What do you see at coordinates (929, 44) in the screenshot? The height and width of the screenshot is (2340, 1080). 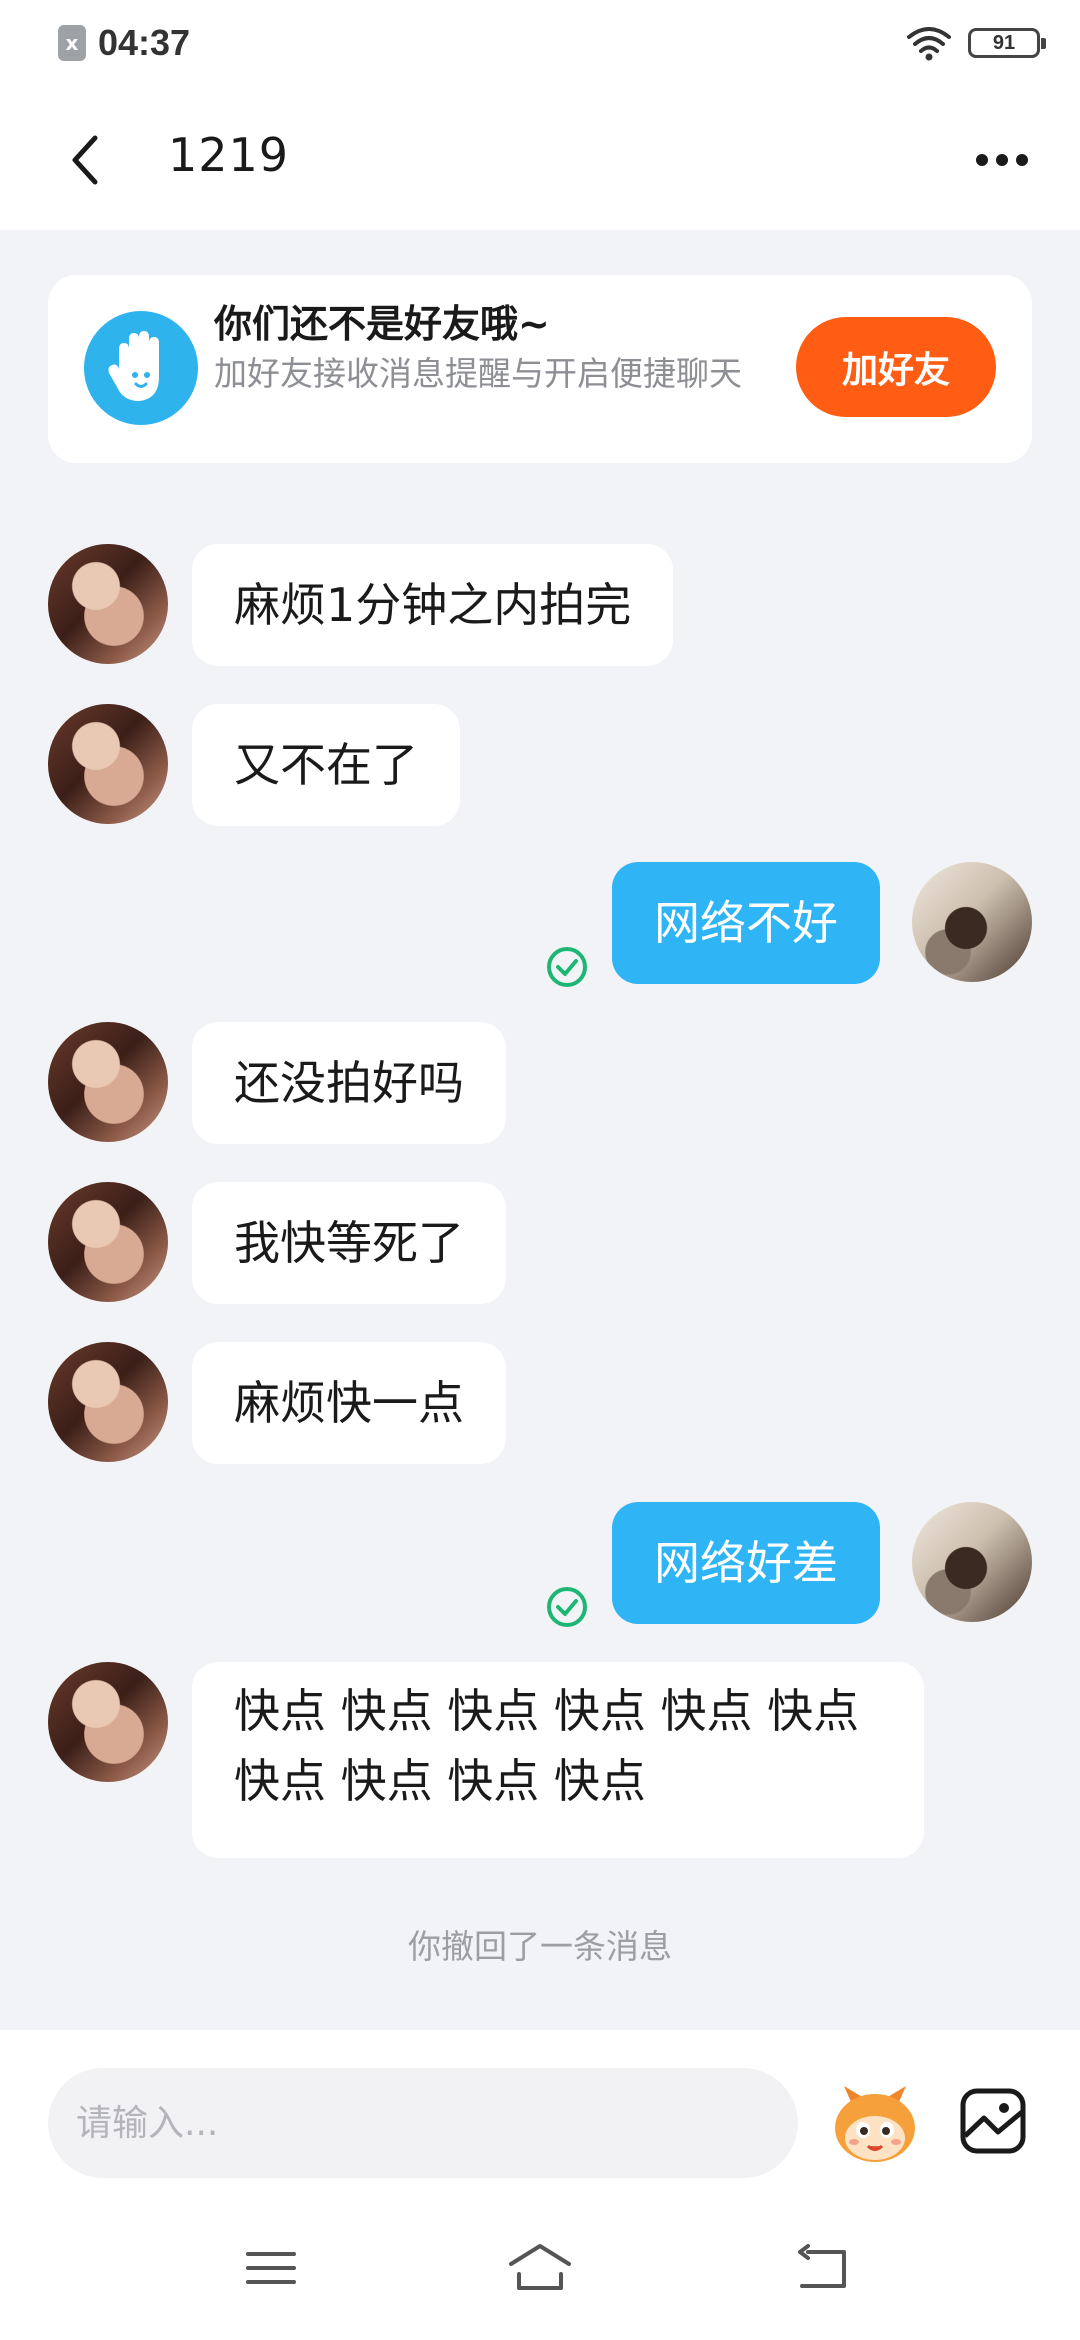 I see `wifi-icon` at bounding box center [929, 44].